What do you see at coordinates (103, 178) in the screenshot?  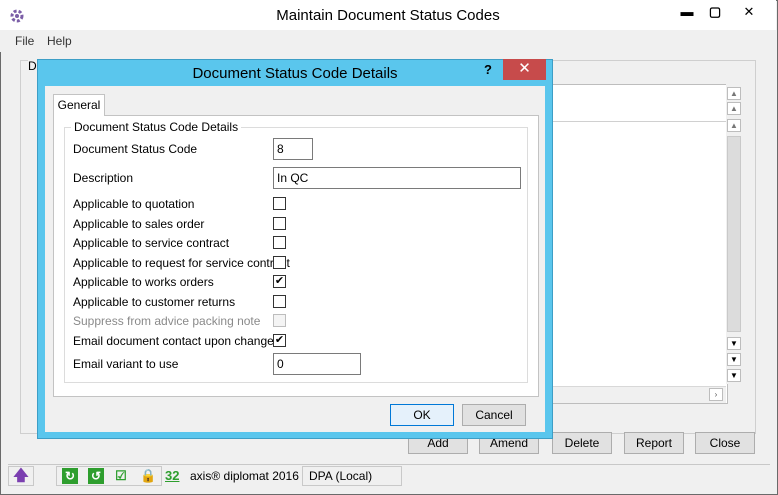 I see `description-label: Description` at bounding box center [103, 178].